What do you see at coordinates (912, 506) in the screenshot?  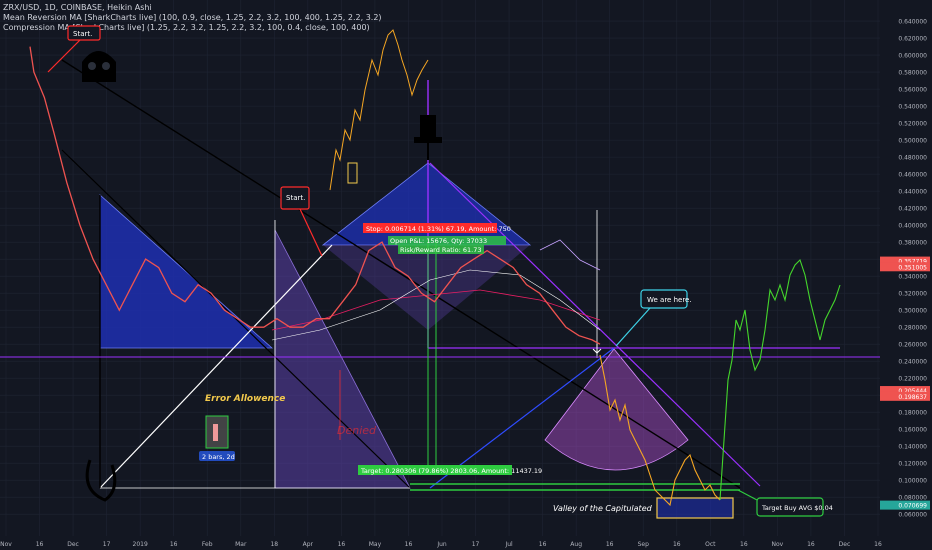 I see `price-badge-label: 0.070699` at bounding box center [912, 506].